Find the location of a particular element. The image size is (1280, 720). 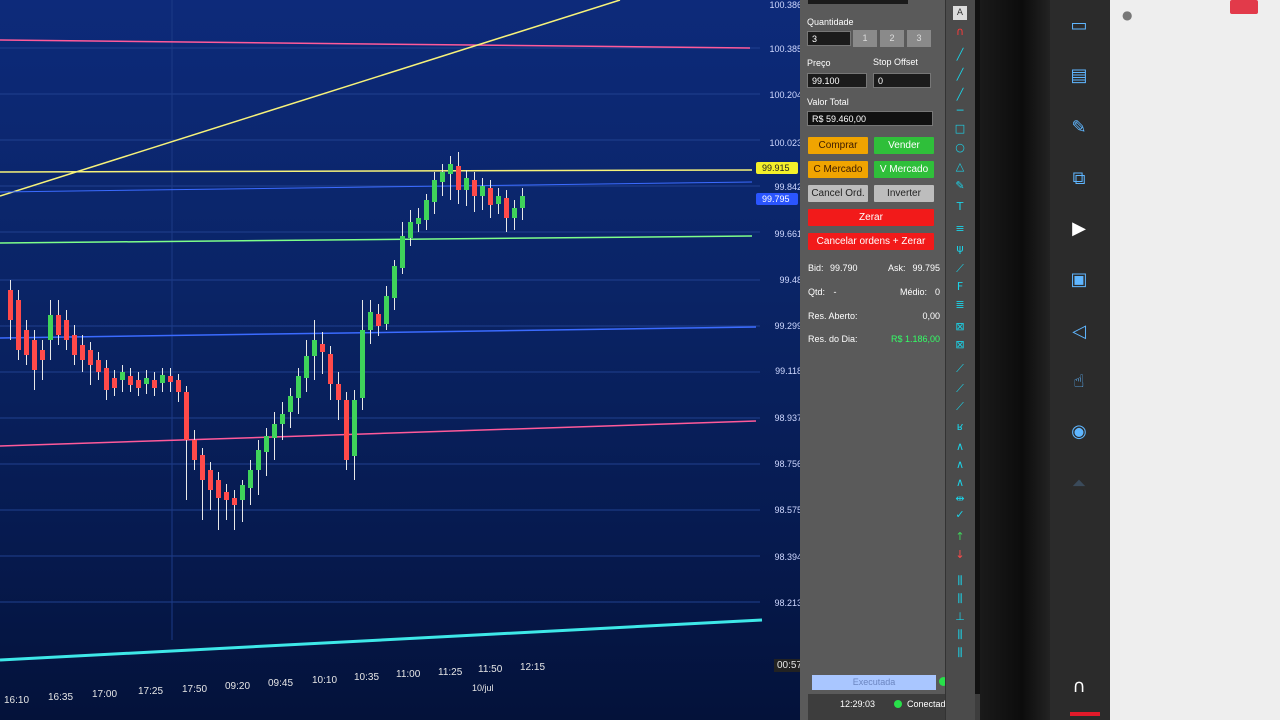

total-value: R$ 59.460,00 is located at coordinates (839, 119).